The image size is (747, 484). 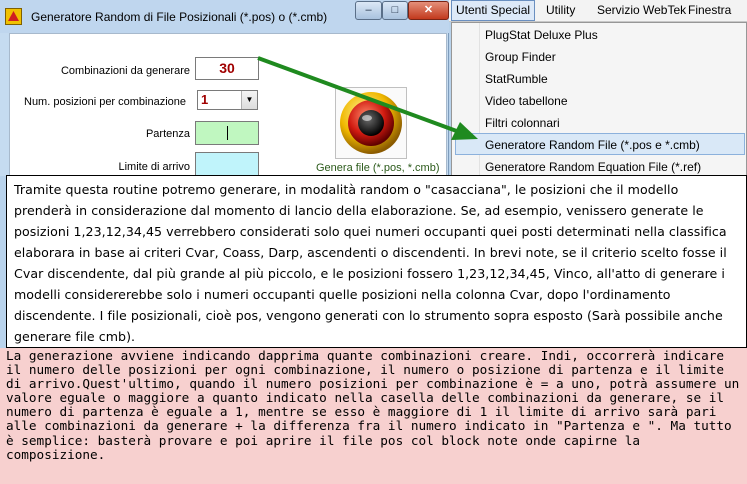 What do you see at coordinates (249, 100) in the screenshot?
I see `chevron-down-icon: ▼` at bounding box center [249, 100].